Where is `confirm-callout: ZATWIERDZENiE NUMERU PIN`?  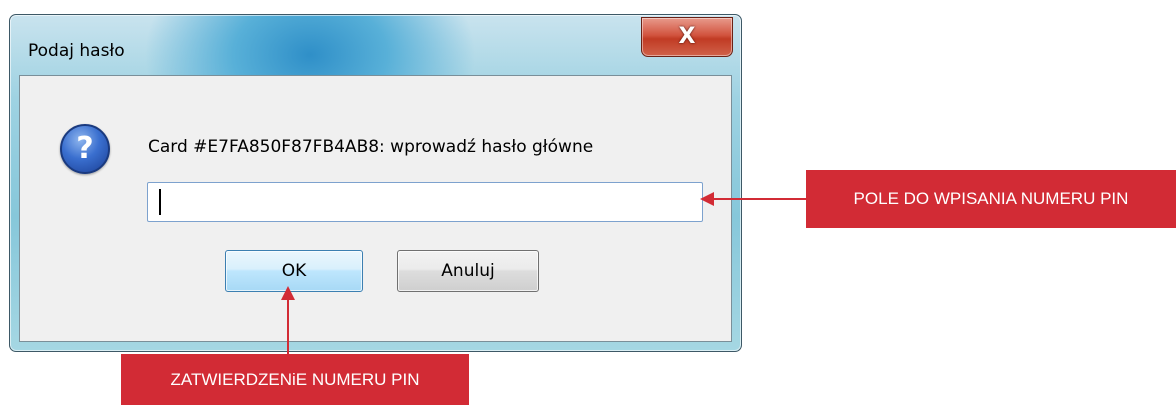
confirm-callout: ZATWIERDZENiE NUMERU PIN is located at coordinates (295, 379).